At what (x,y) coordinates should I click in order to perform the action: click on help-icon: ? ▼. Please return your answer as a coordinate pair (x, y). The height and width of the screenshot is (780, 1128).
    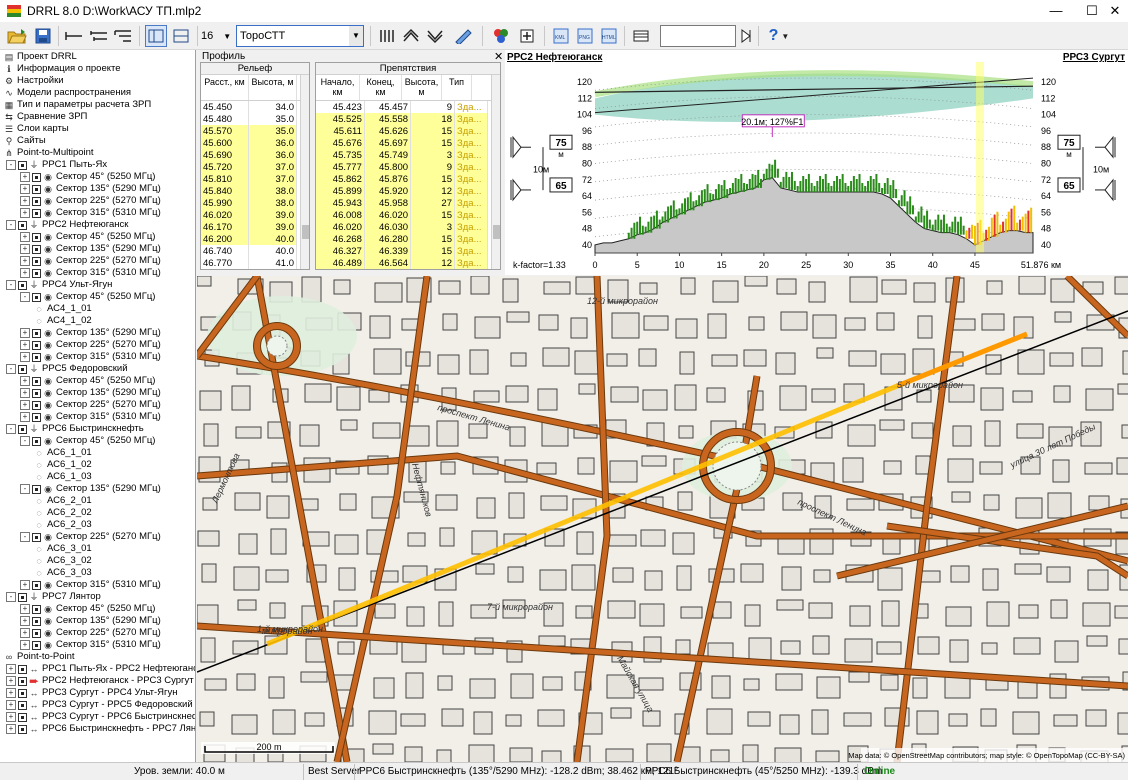
    Looking at the image, I should click on (779, 36).